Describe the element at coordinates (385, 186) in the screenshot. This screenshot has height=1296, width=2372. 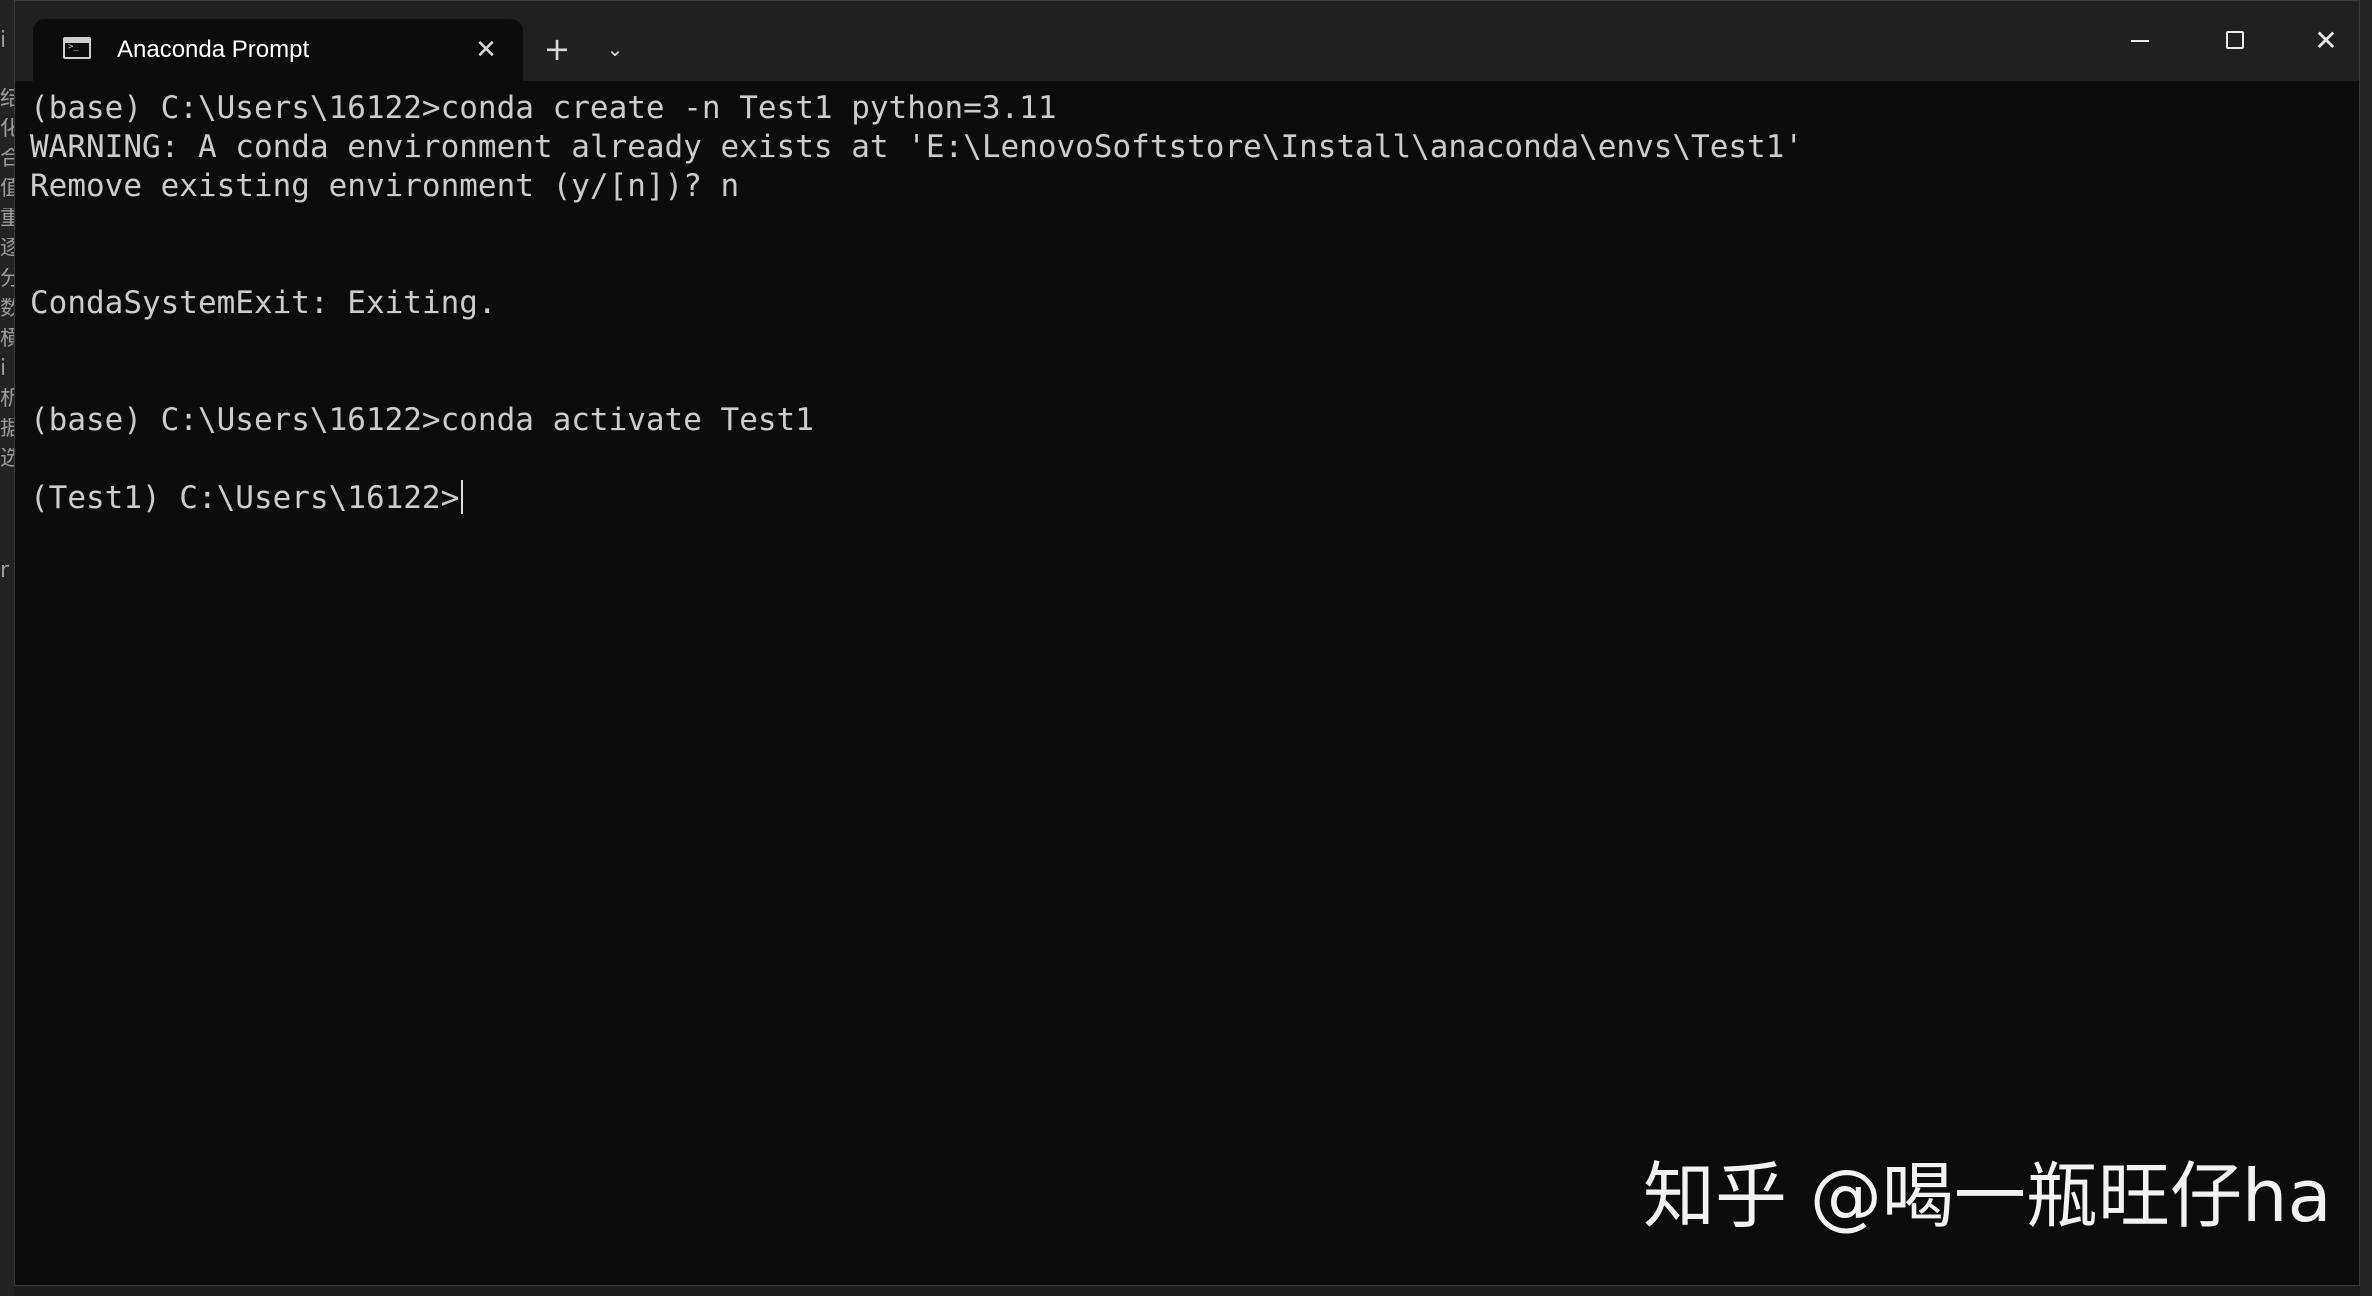
I see `terminal-line: Remove existing environment (y/[n])? n` at that location.